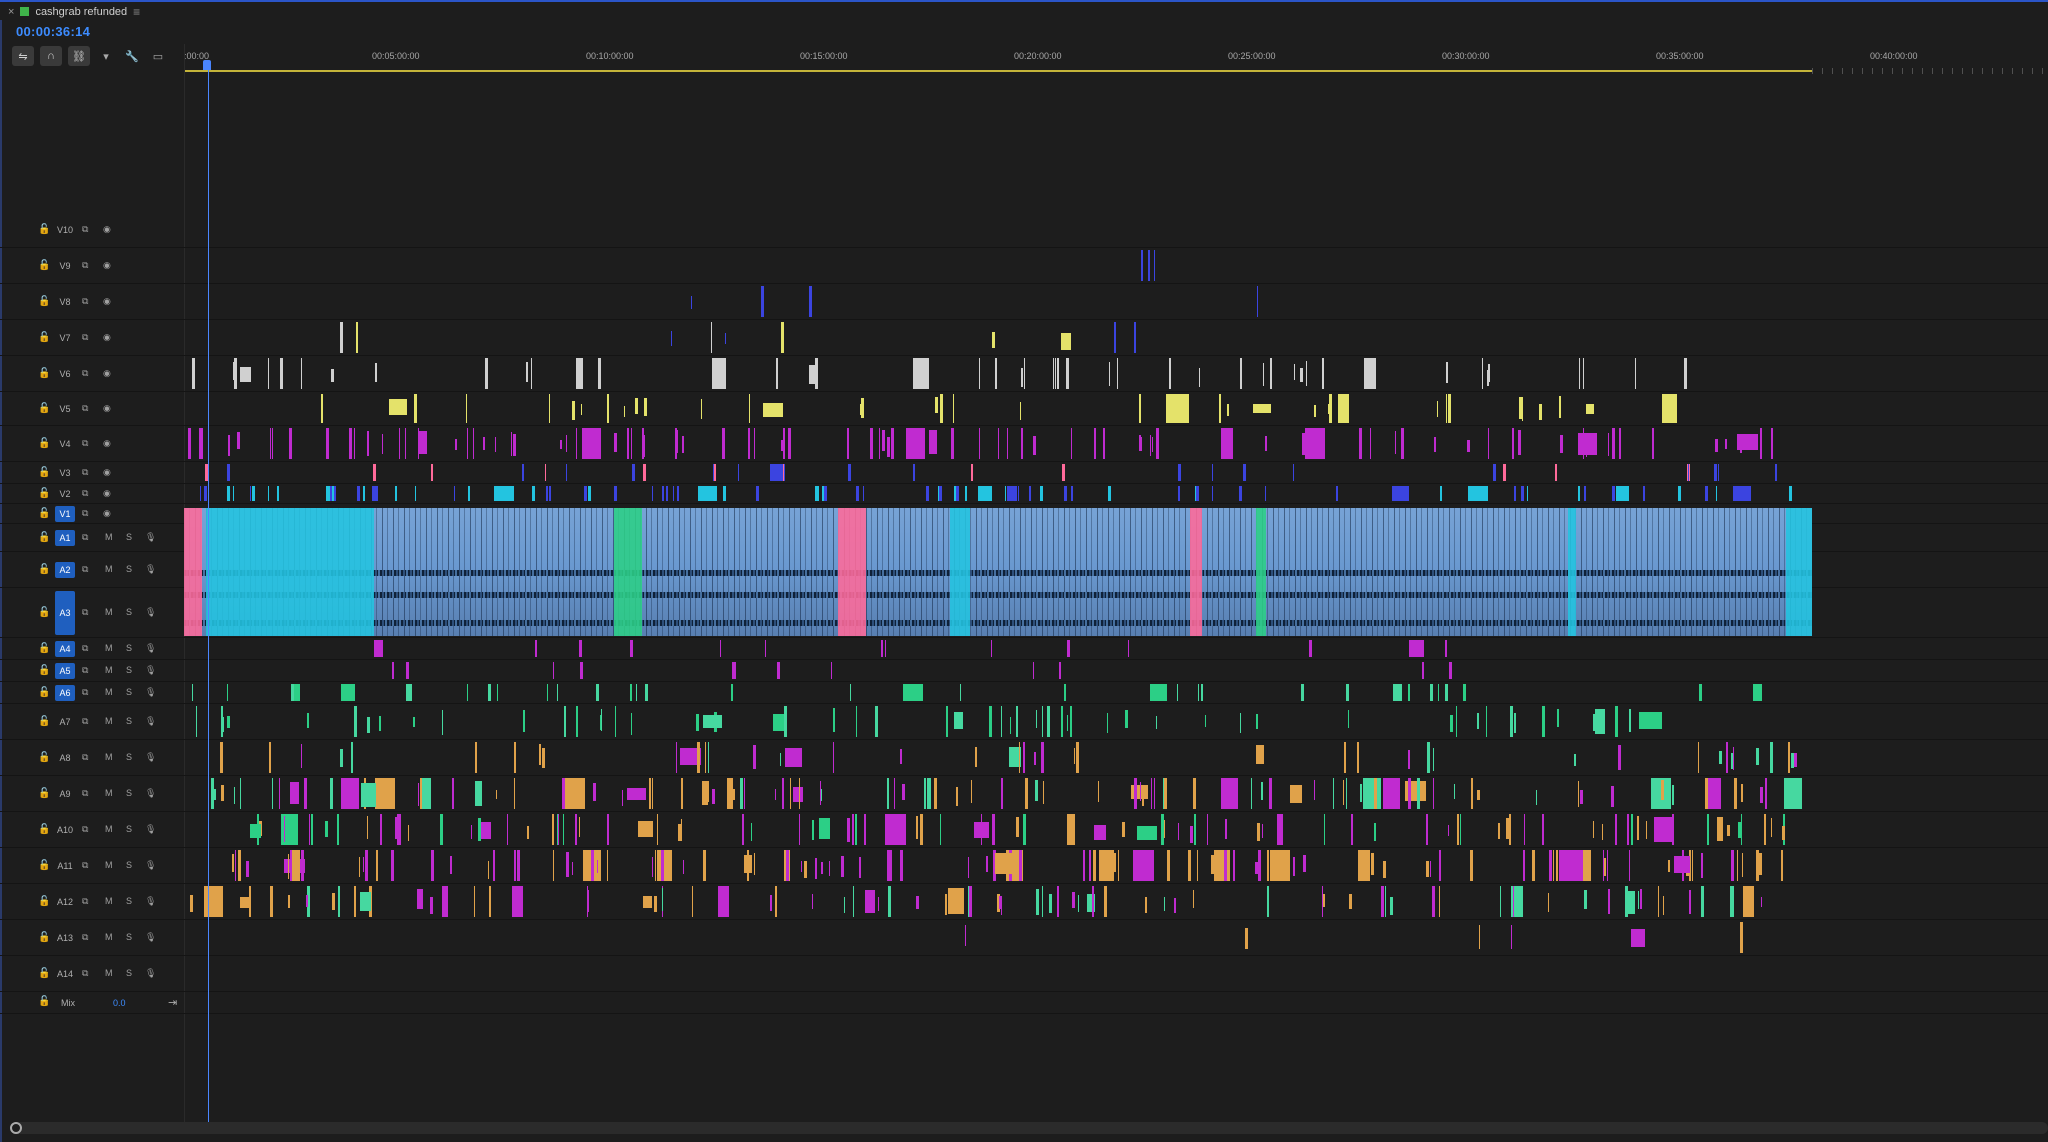 The image size is (2048, 1142). Describe the element at coordinates (109, 757) in the screenshot. I see `mute-button: M` at that location.